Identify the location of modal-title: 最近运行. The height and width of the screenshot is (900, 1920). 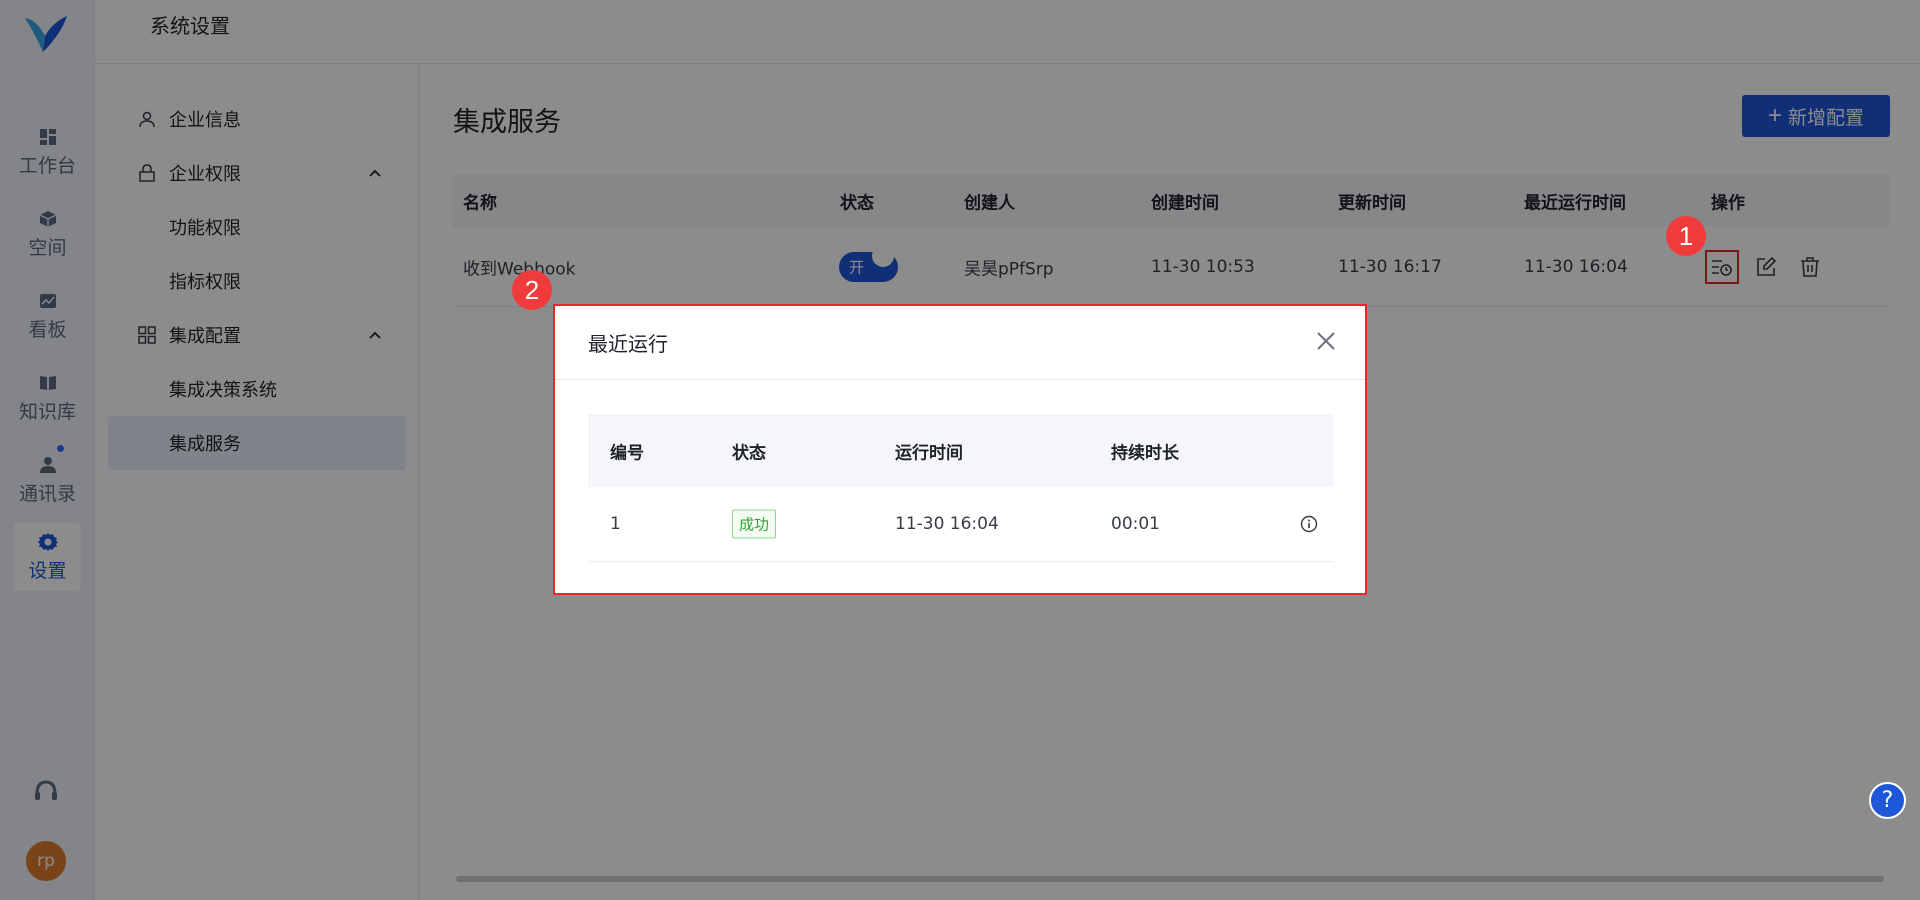
(628, 344).